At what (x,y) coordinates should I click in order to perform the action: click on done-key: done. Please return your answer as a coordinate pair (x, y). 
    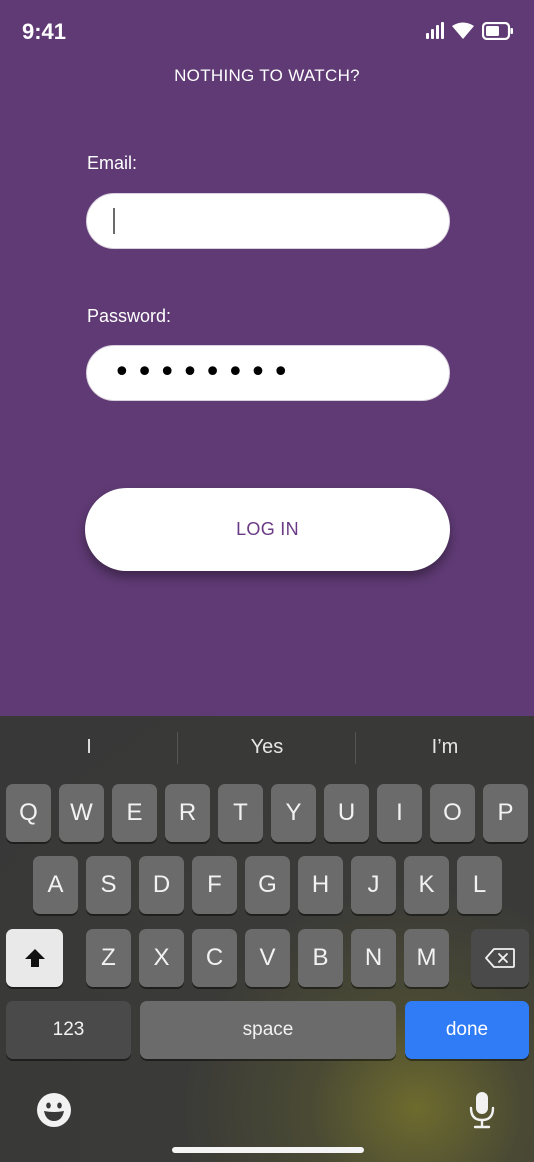
    Looking at the image, I should click on (467, 1030).